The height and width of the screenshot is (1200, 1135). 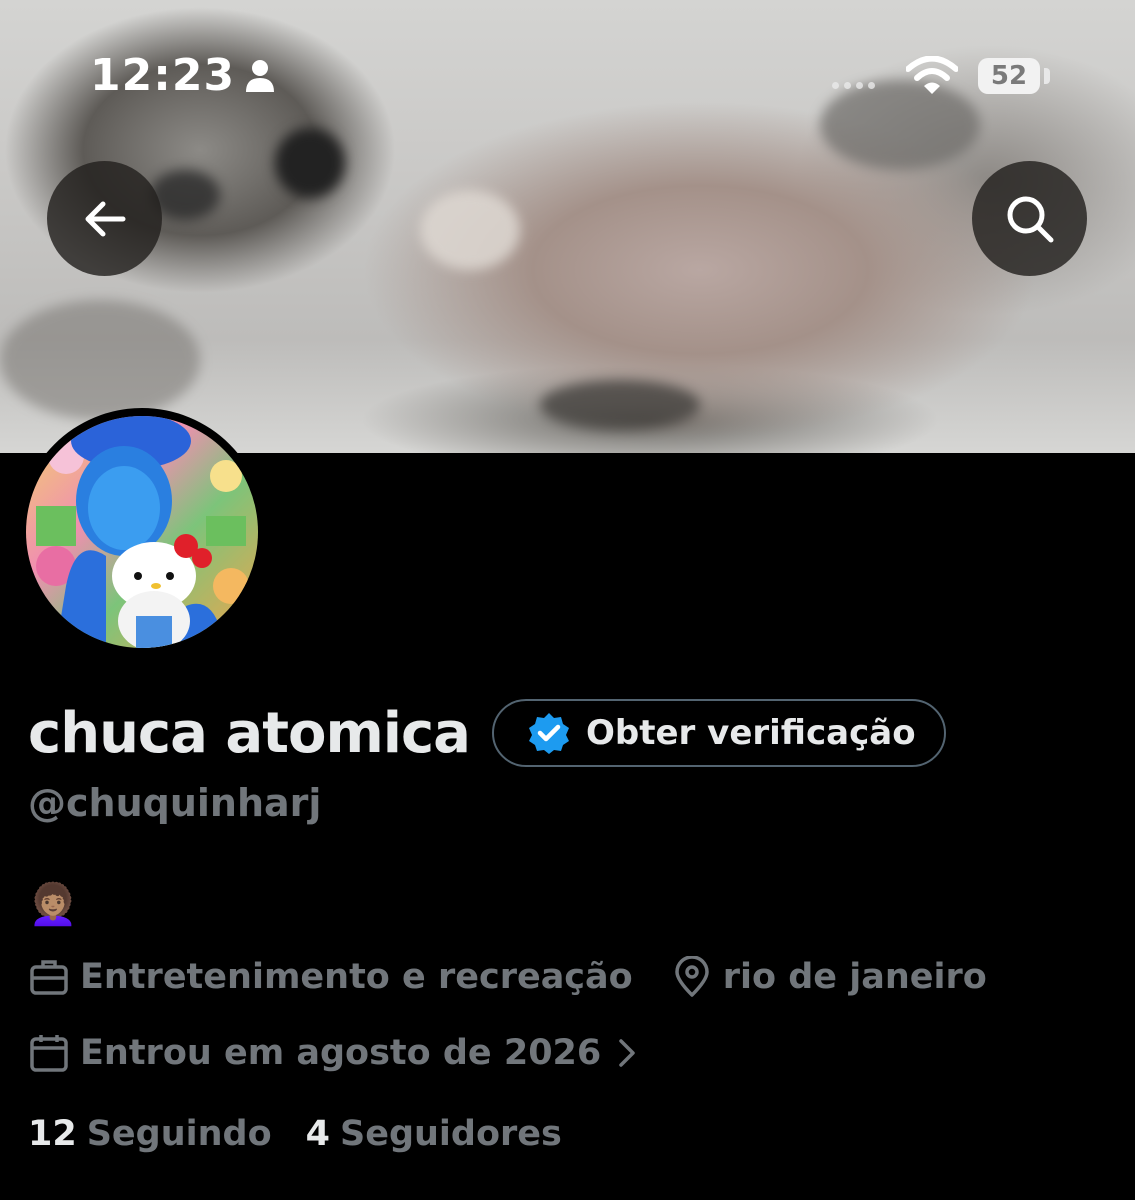 I want to click on joined-date: Entrou em agosto de 2026, so click(x=341, y=1053).